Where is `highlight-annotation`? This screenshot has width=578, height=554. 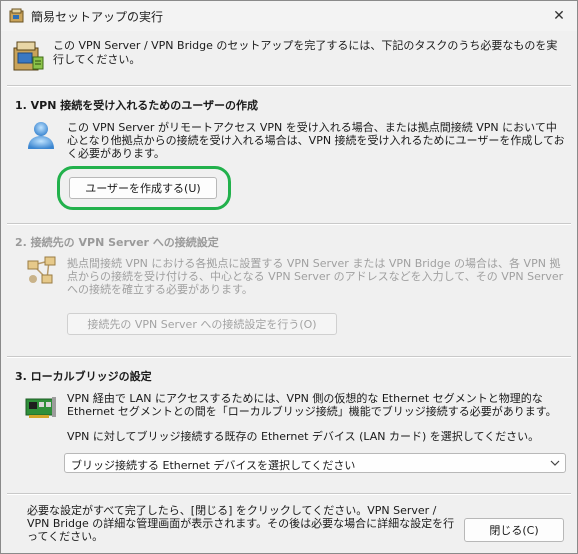 highlight-annotation is located at coordinates (144, 188).